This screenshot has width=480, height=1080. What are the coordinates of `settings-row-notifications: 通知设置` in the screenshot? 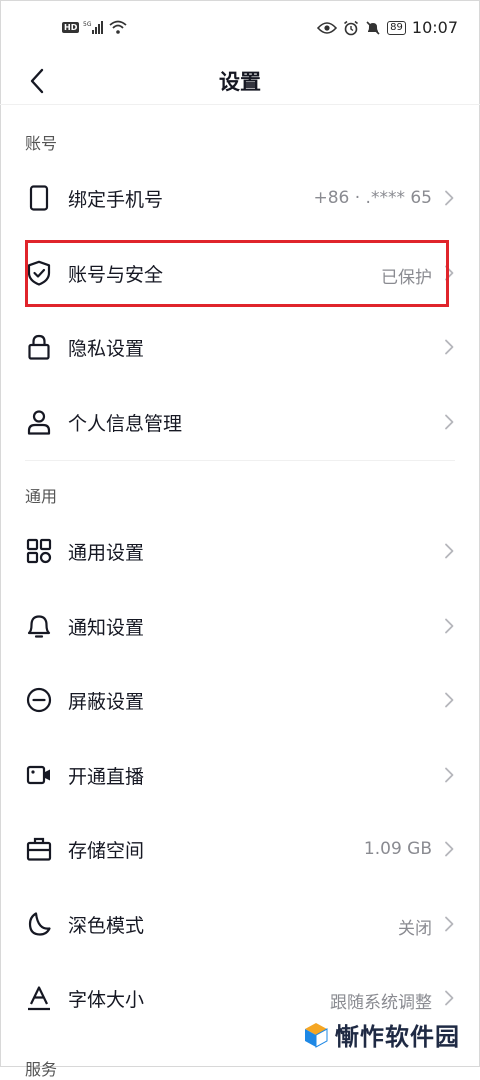 It's located at (240, 626).